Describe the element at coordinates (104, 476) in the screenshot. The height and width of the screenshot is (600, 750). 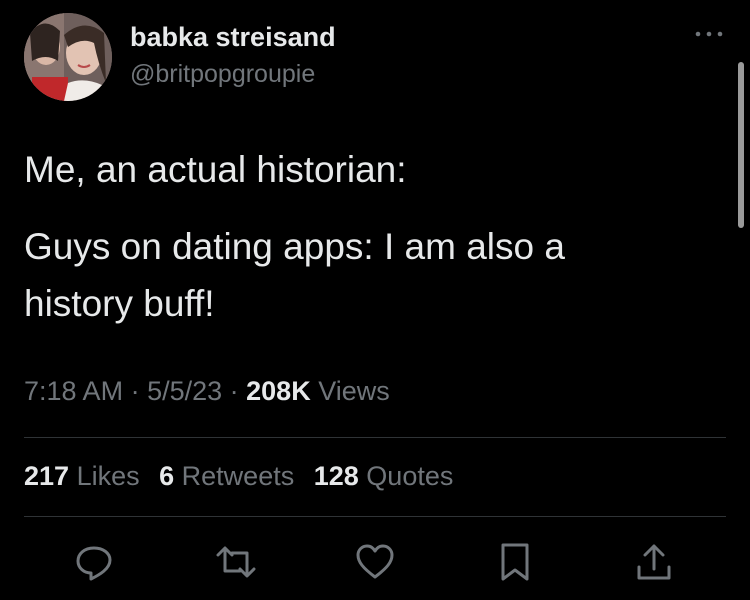
I see `likes-label: Likes` at that location.